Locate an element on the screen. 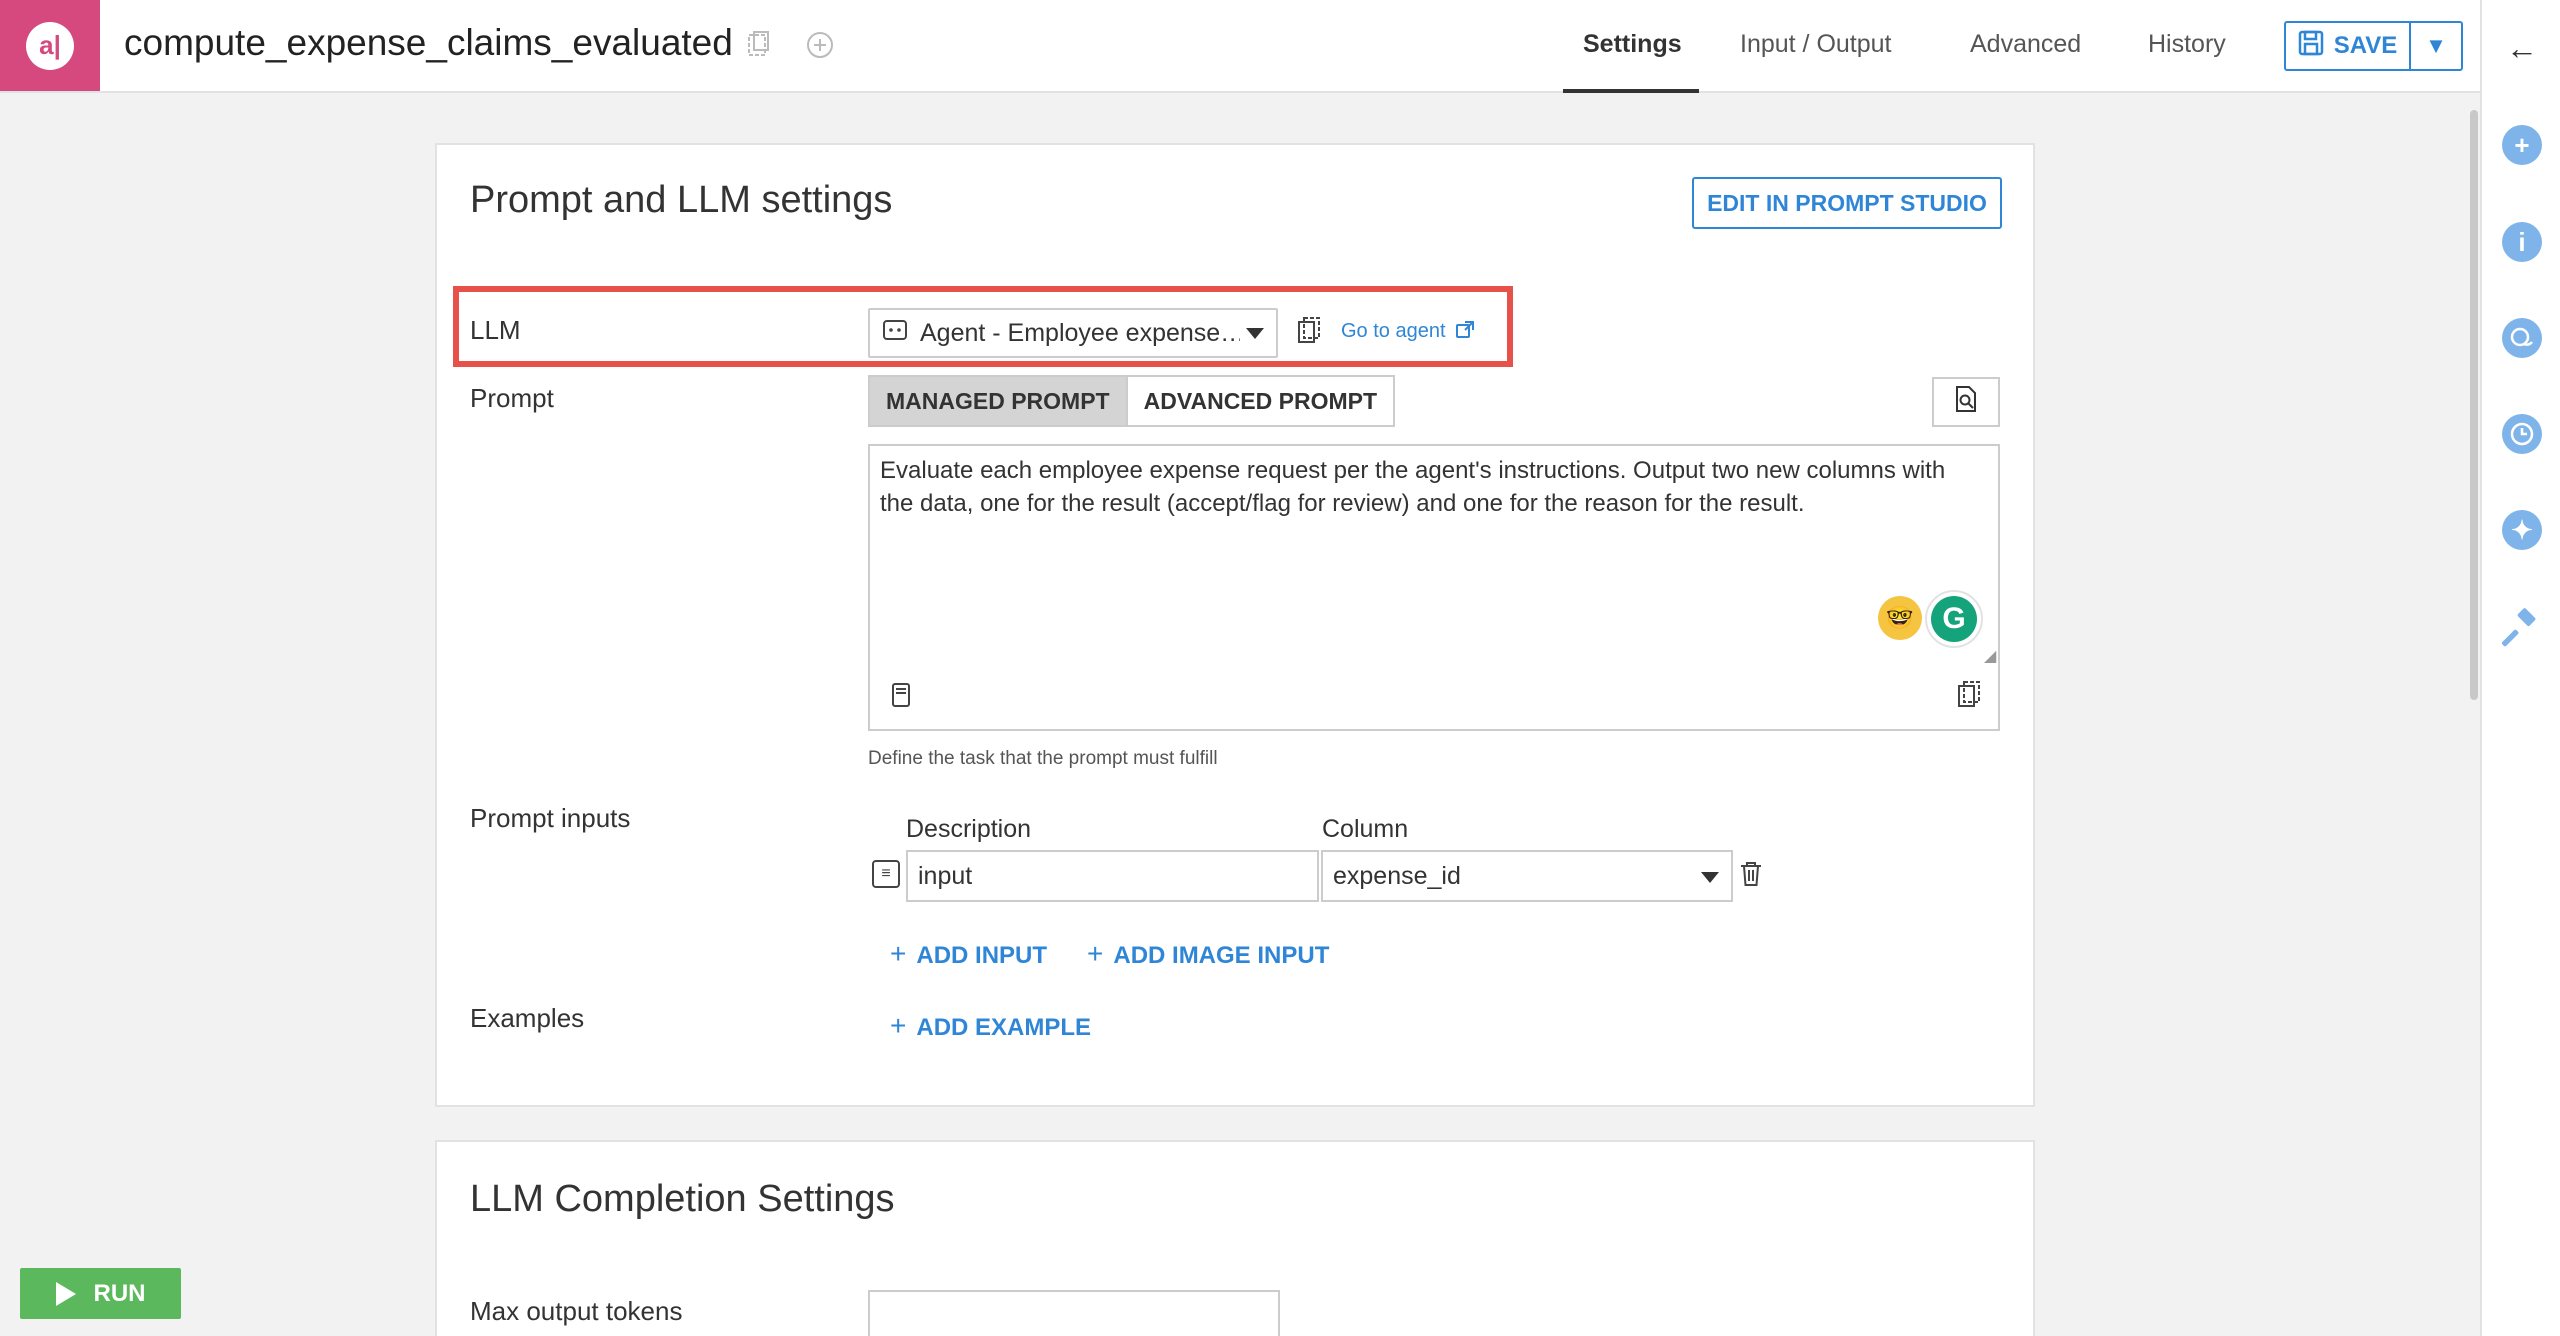 The height and width of the screenshot is (1336, 2560). hammer-icon is located at coordinates (2522, 628).